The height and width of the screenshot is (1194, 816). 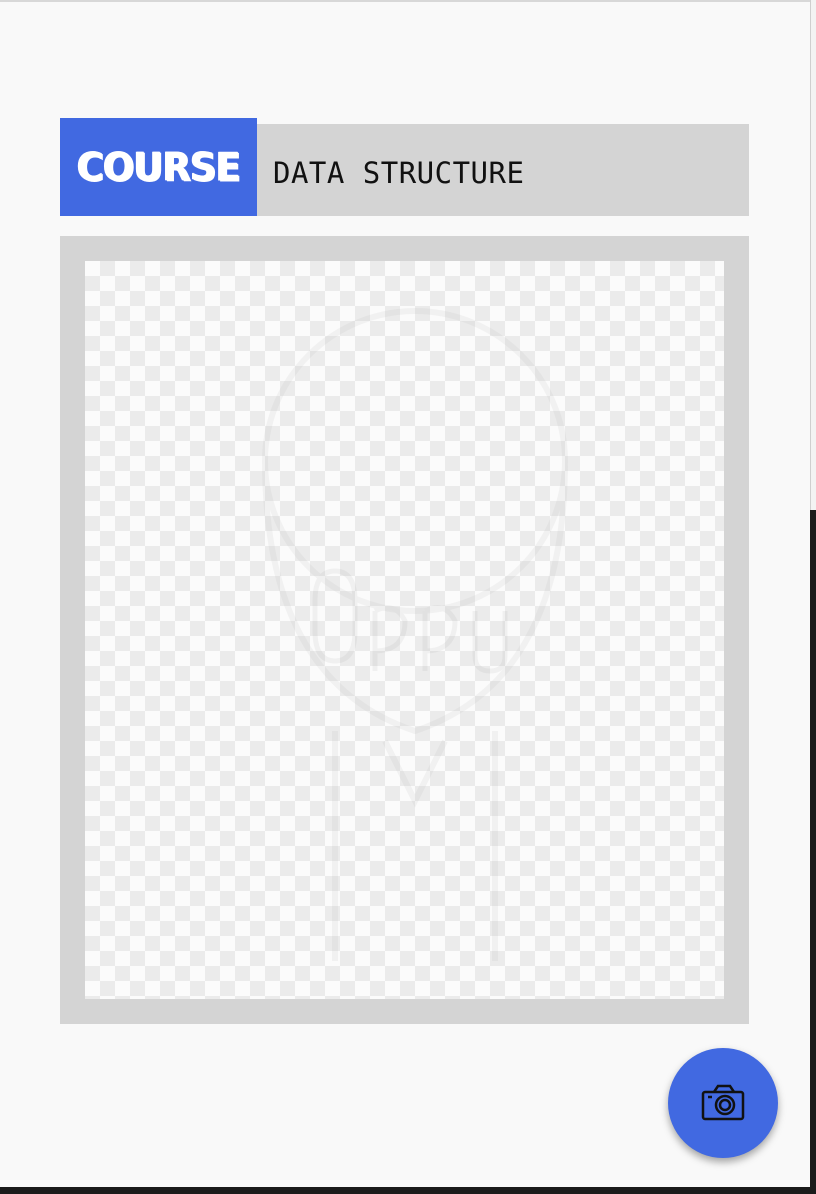 I want to click on course-badge-label: COURSE, so click(x=158, y=167).